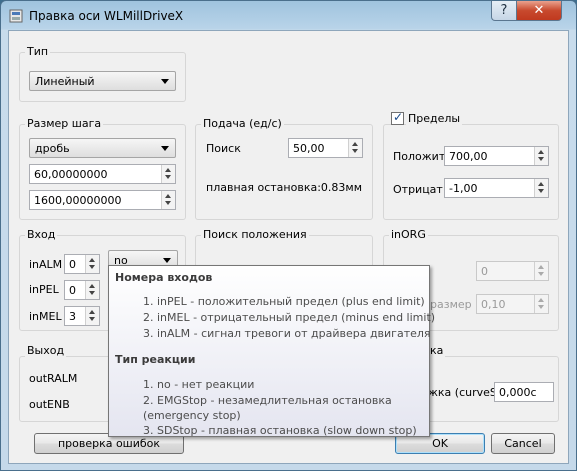 The image size is (577, 471). I want to click on inorg-size-label: размер, so click(451, 304).